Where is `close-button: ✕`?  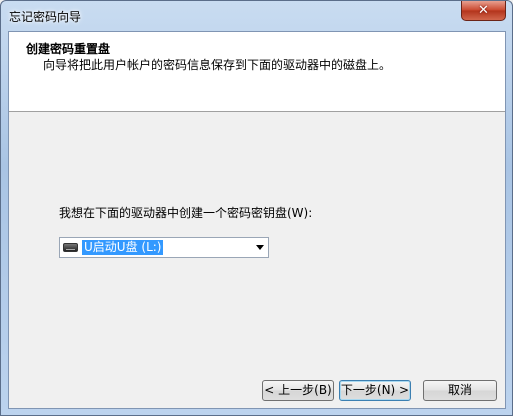
close-button: ✕ is located at coordinates (483, 11).